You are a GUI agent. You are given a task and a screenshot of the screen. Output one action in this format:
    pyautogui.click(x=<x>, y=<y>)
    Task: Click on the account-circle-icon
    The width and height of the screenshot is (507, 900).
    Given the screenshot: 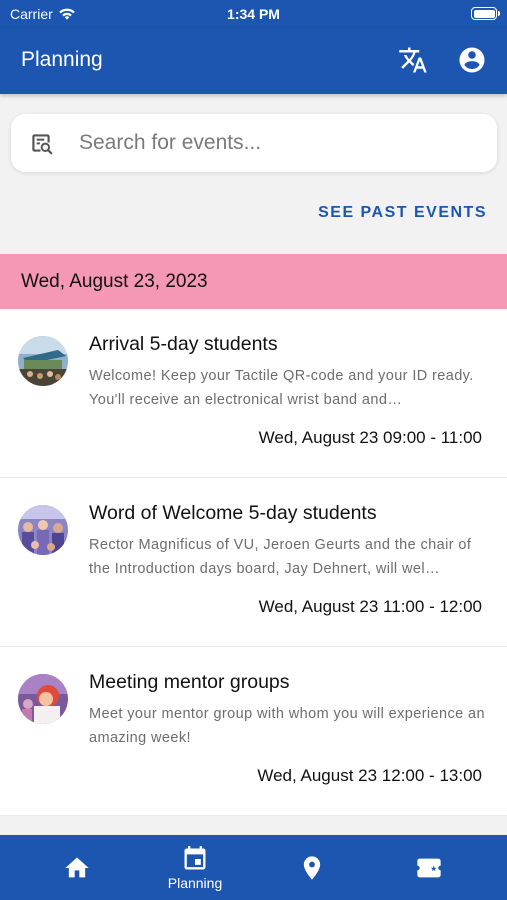 What is the action you would take?
    pyautogui.click(x=472, y=60)
    